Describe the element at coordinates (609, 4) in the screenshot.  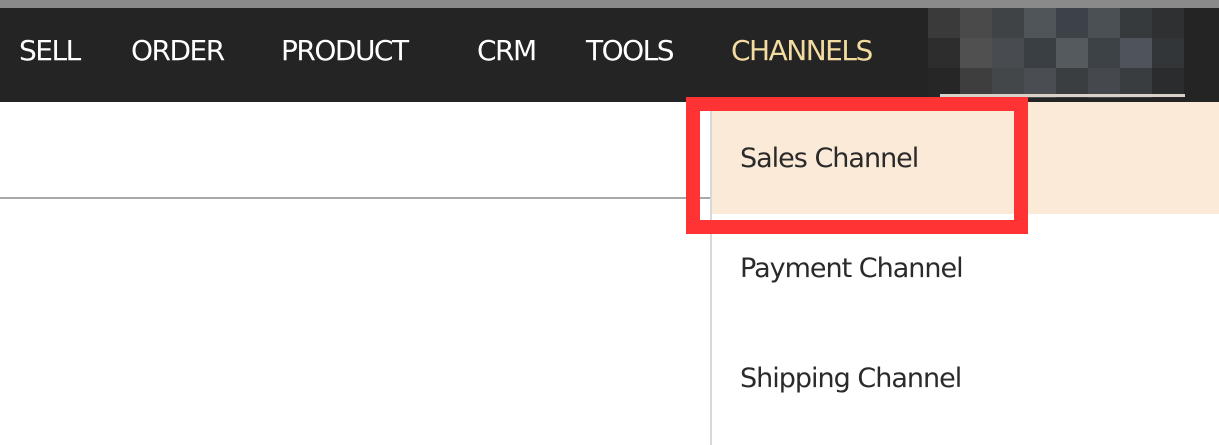
I see `top-strip` at that location.